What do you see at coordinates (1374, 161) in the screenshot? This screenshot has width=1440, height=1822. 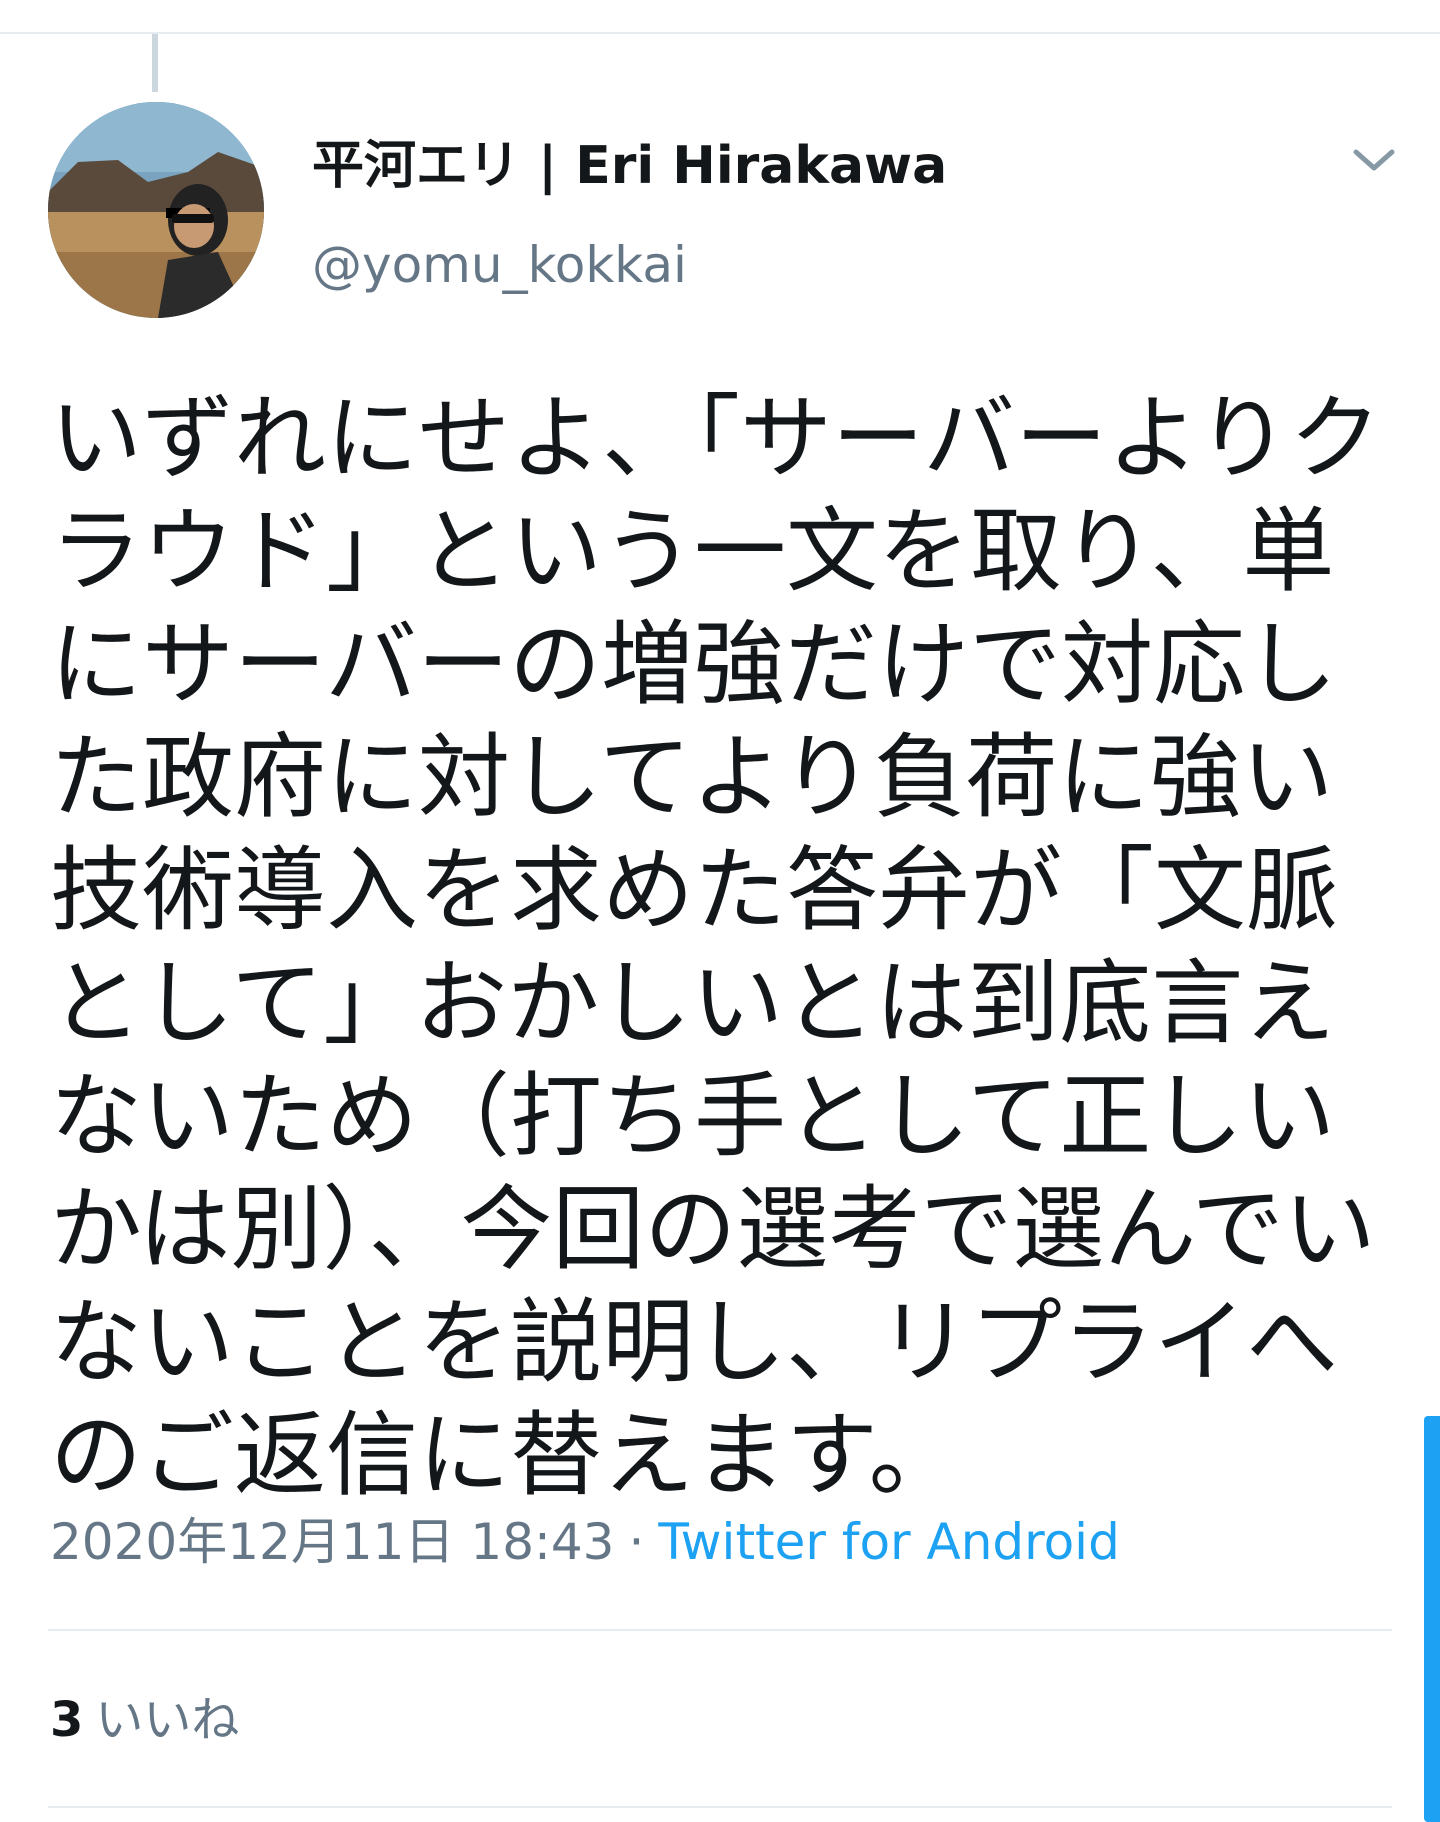 I see `chevron-down-icon` at bounding box center [1374, 161].